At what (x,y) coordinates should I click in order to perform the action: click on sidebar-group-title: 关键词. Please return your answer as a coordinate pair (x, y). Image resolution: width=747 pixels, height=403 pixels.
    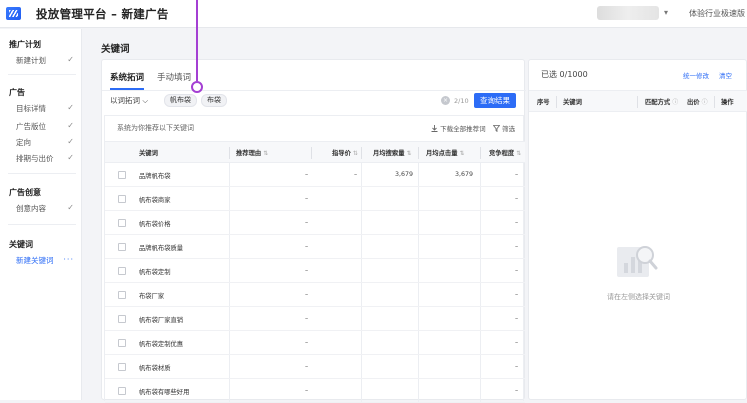
    Looking at the image, I should click on (21, 244).